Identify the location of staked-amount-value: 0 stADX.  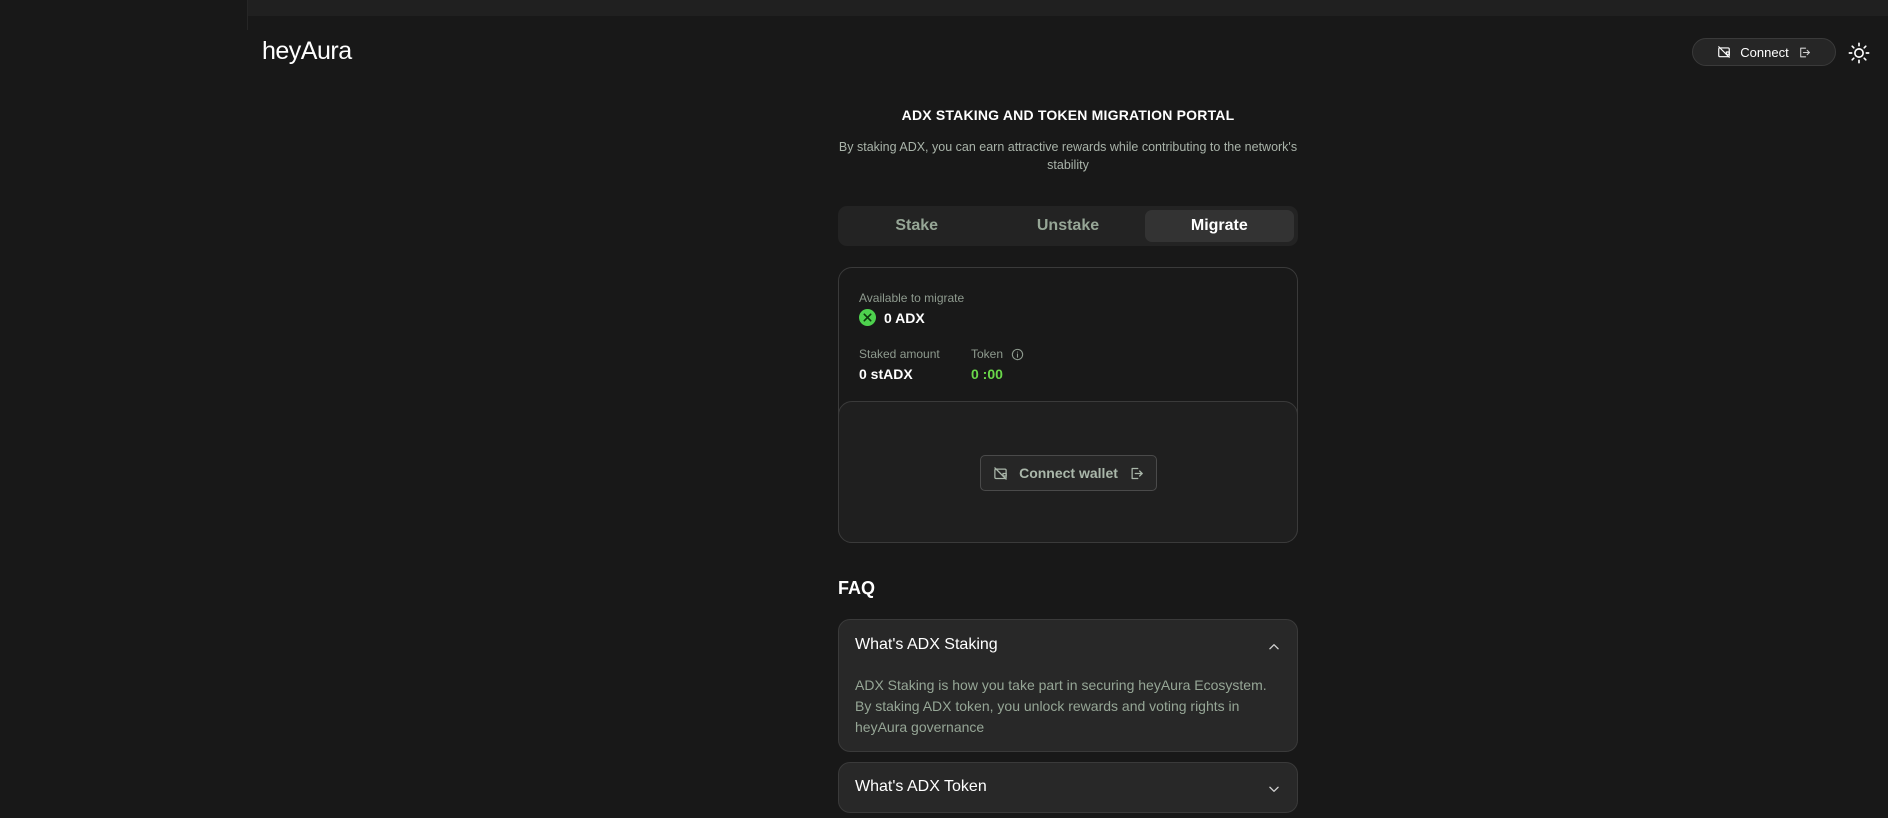
(886, 374).